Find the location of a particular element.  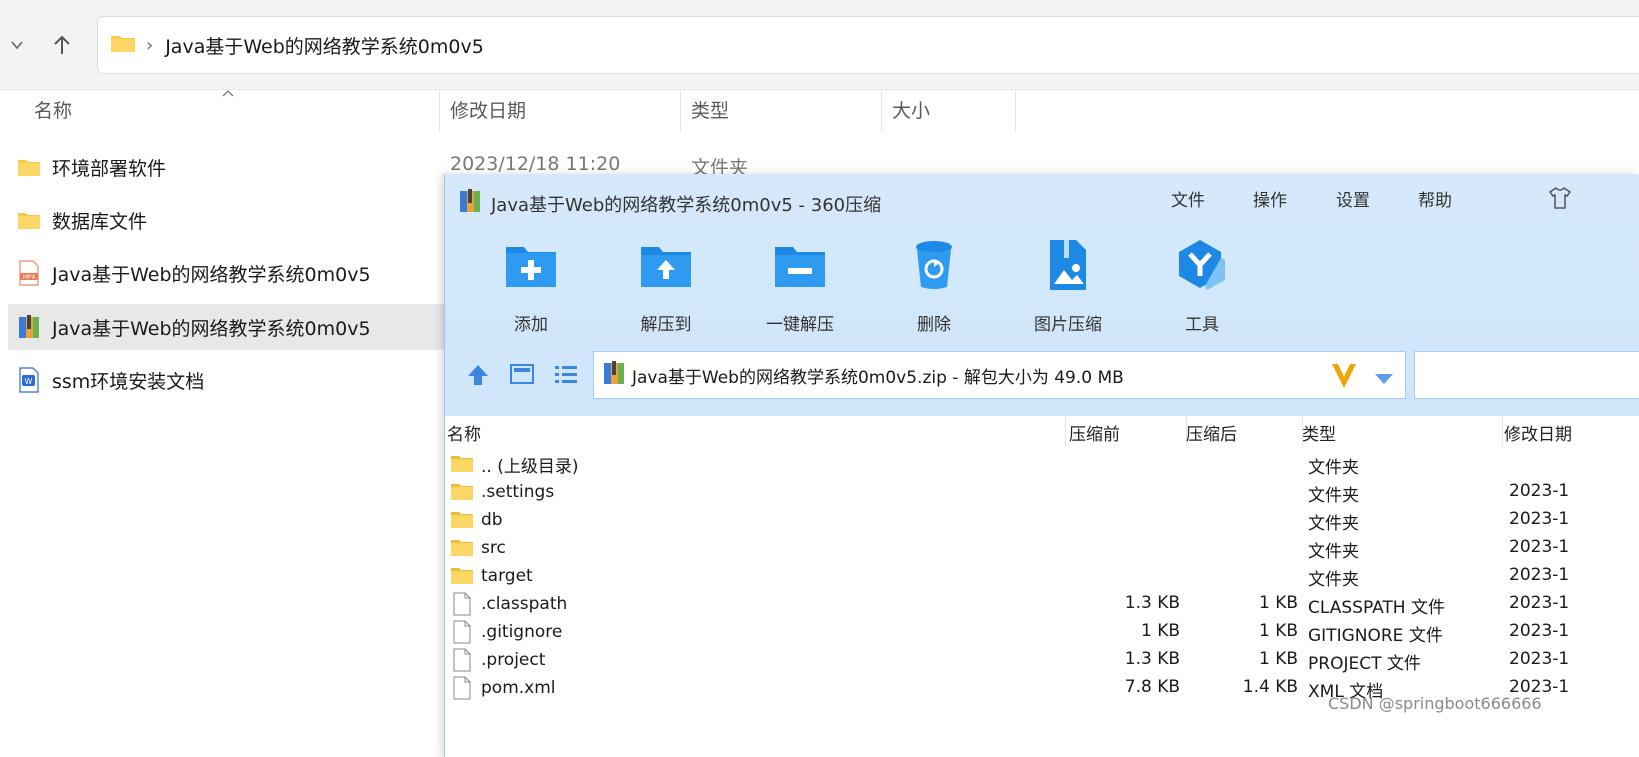

view-thumbnail-icon is located at coordinates (522, 376).